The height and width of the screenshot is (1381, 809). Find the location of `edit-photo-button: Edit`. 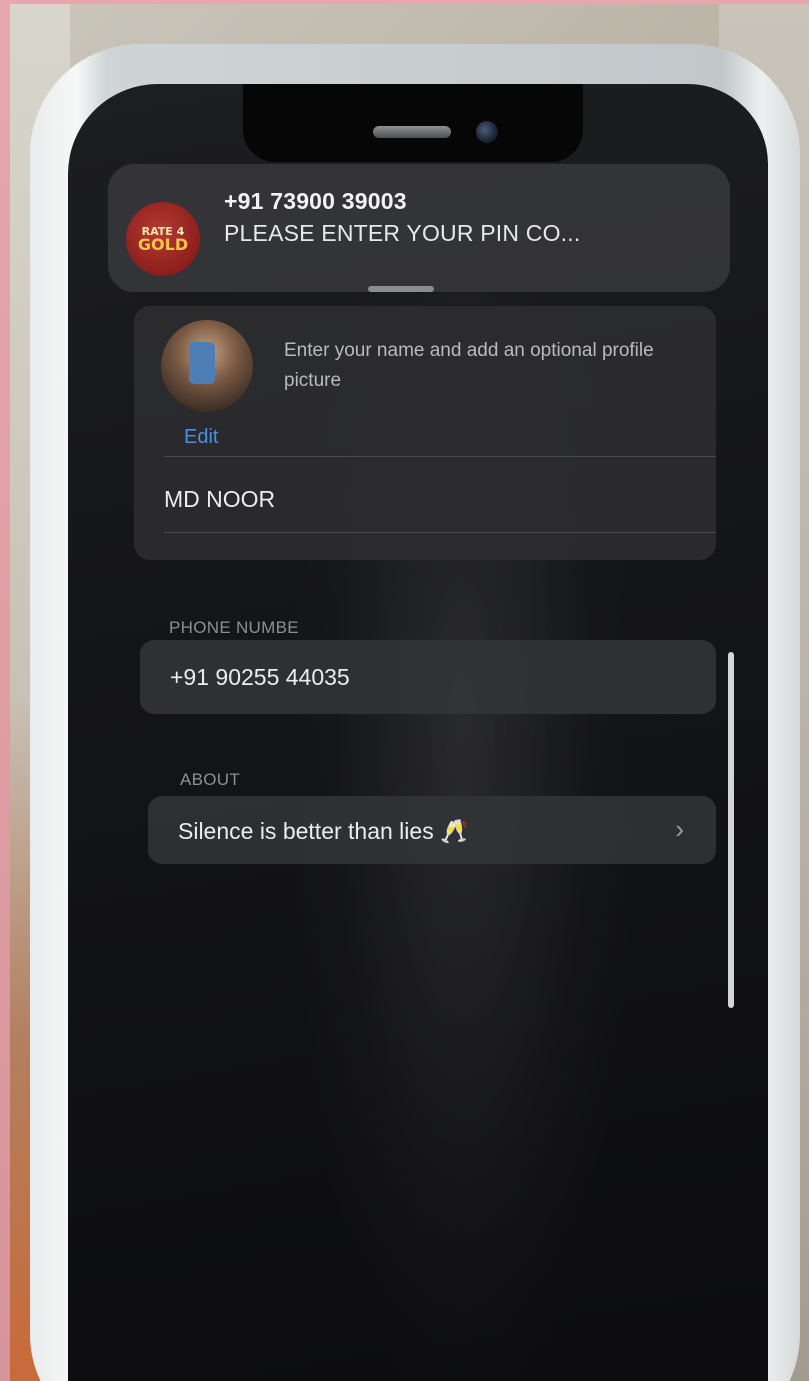

edit-photo-button: Edit is located at coordinates (201, 437).